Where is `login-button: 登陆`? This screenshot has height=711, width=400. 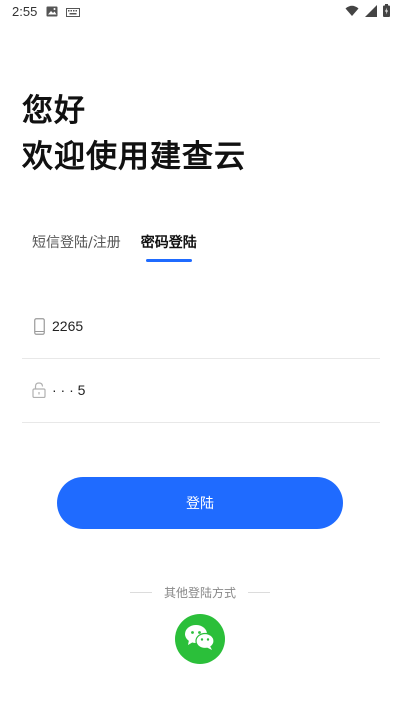
login-button: 登陆 is located at coordinates (200, 503).